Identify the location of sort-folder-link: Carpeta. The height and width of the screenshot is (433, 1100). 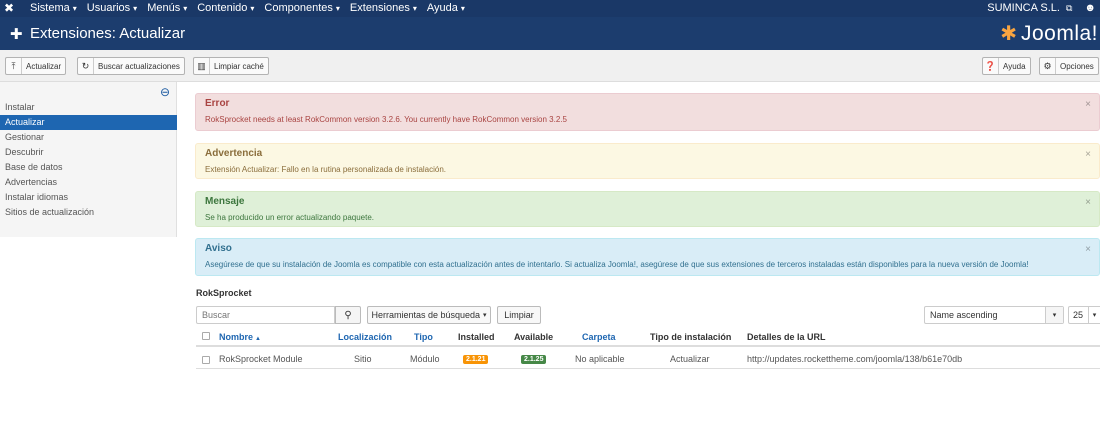
(599, 337).